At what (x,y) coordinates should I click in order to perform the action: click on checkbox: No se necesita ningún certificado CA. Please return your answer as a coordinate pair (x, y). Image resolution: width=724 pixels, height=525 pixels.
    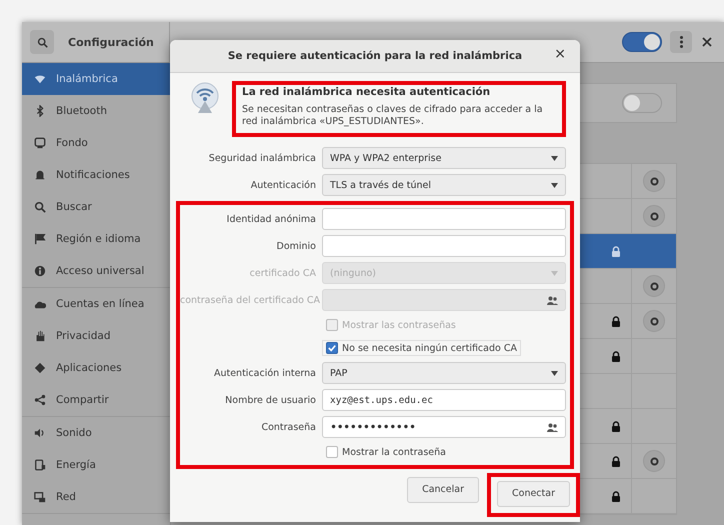
    Looking at the image, I should click on (421, 348).